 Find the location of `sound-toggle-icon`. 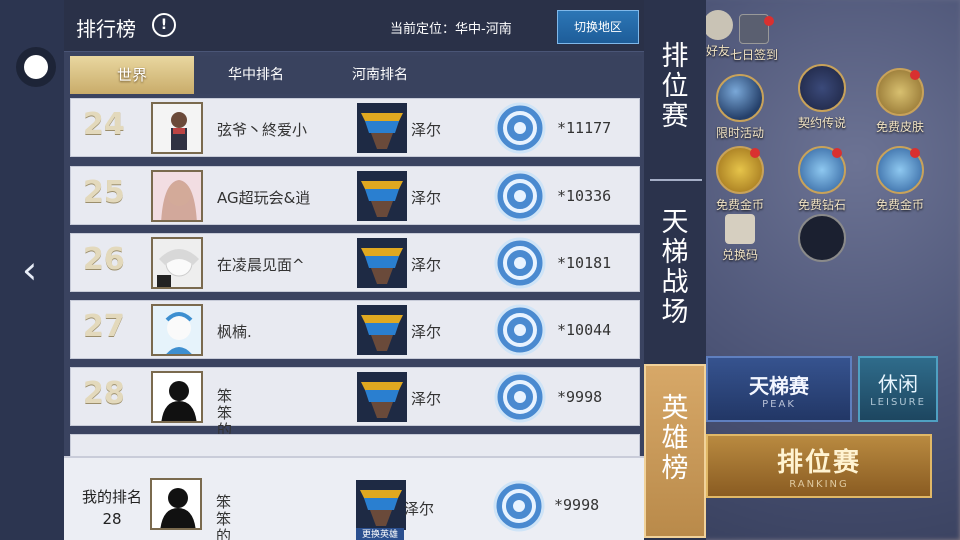

sound-toggle-icon is located at coordinates (822, 239).